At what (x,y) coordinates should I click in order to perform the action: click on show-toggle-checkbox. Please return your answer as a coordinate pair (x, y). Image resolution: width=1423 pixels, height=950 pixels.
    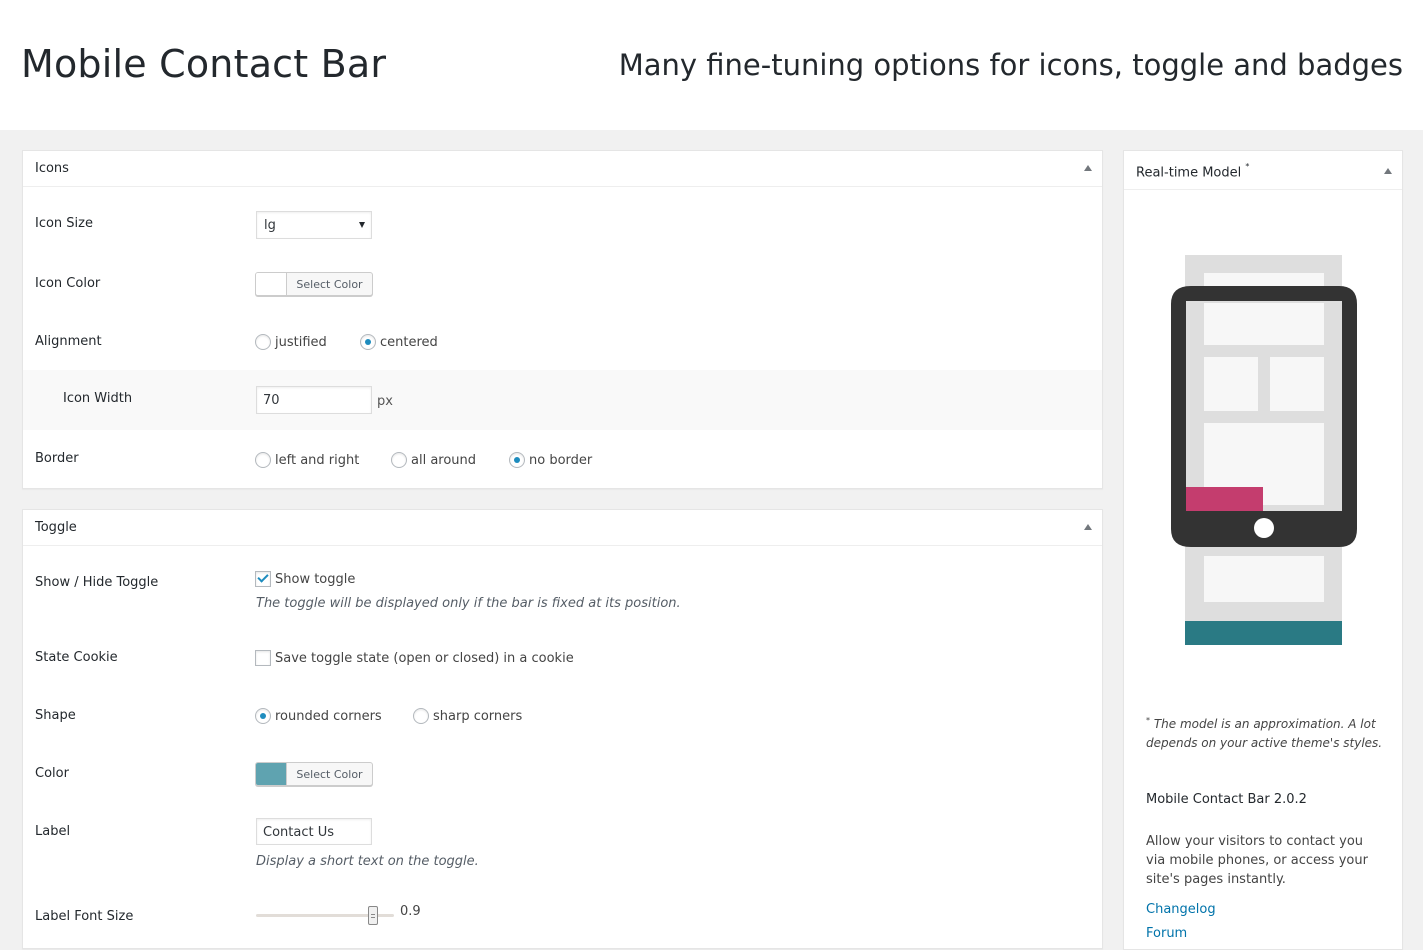
    Looking at the image, I should click on (263, 579).